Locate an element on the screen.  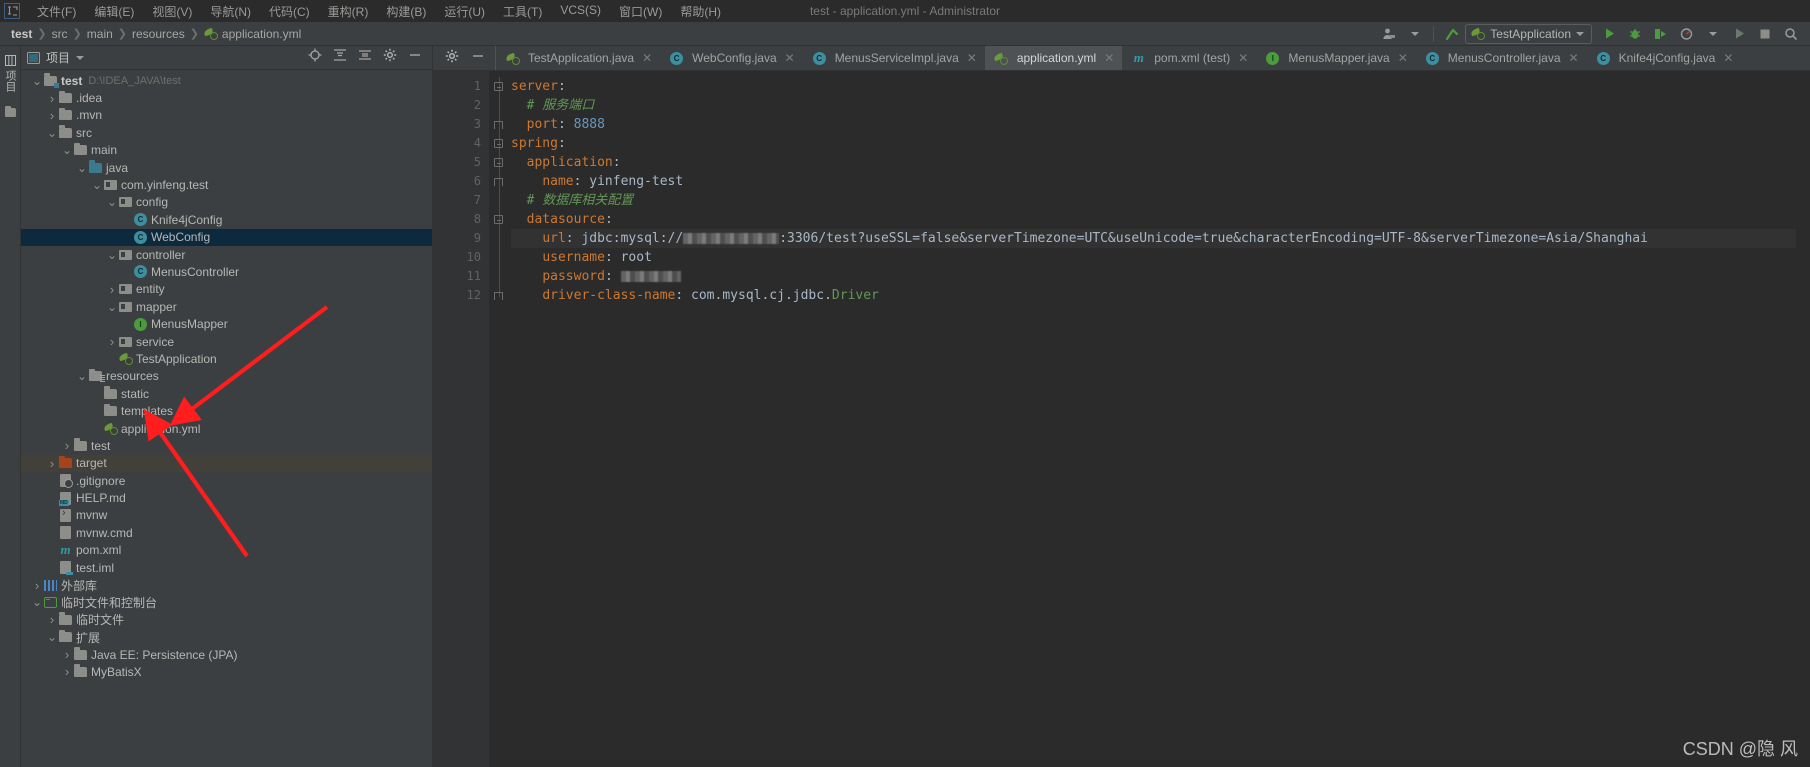
editor-scrollbar is located at coordinates (1803, 419).